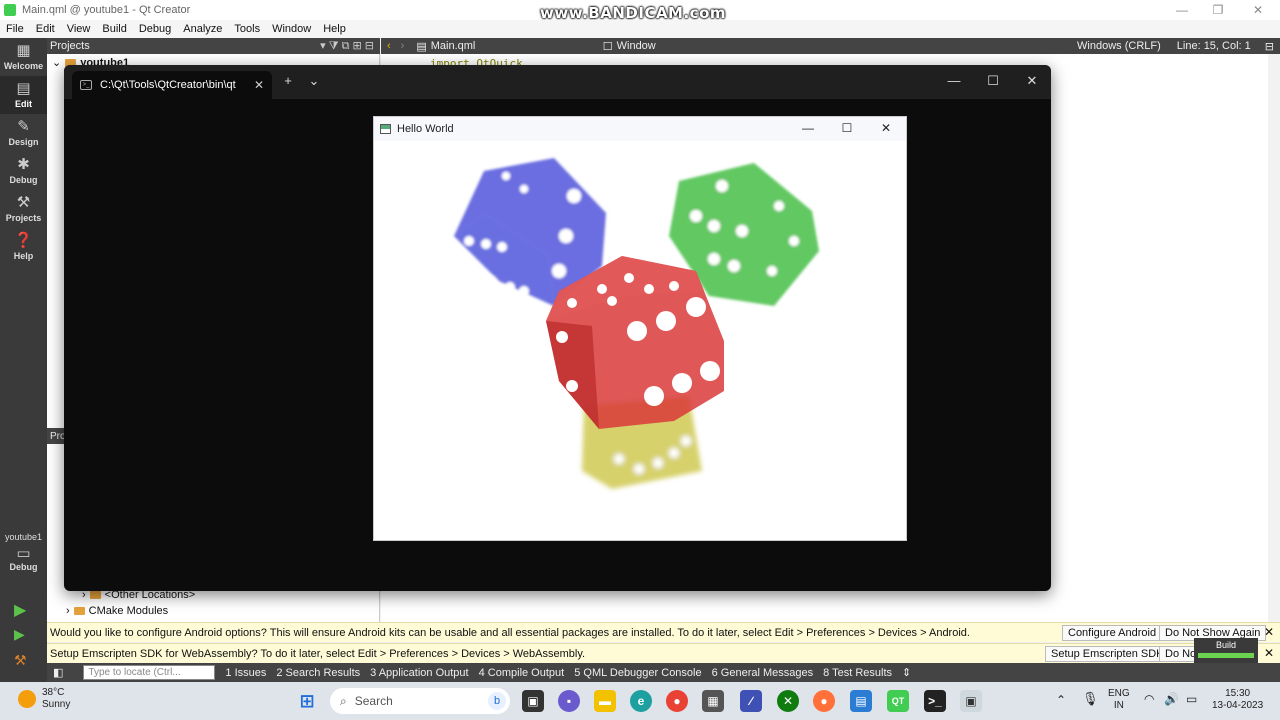 The height and width of the screenshot is (720, 1280). Describe the element at coordinates (318, 673) in the screenshot. I see `tab-search-results: 2 Search Results` at that location.